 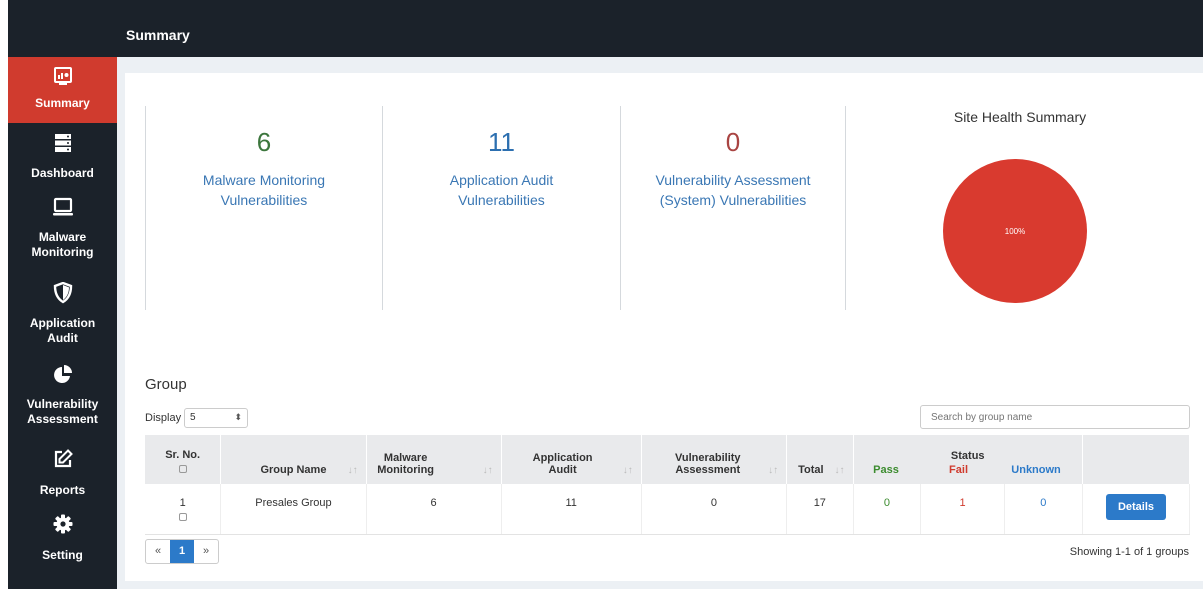 I want to click on stat-malware-monitoring: 6 Malware Monitoring Vulnerabilities, so click(x=264, y=208).